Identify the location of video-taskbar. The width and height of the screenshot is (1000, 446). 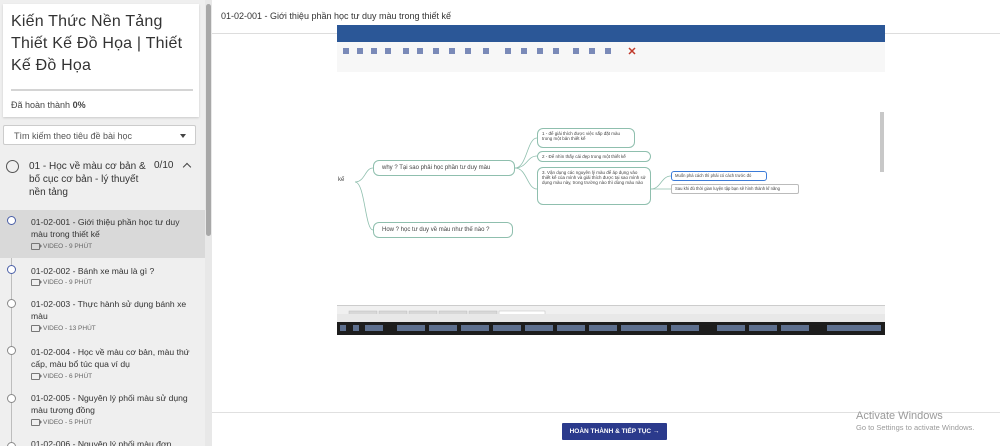
(611, 328).